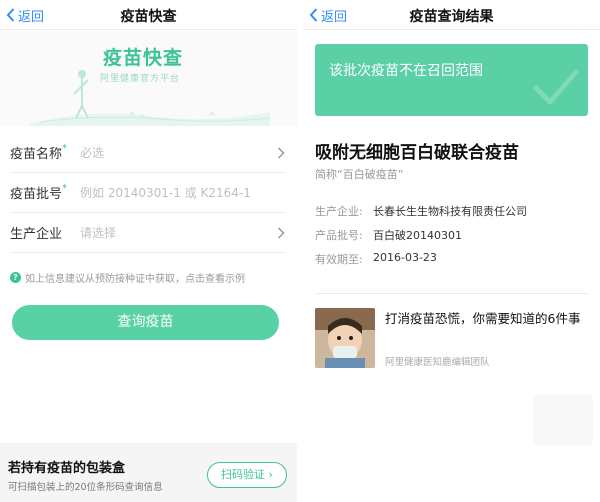 The image size is (600, 502). I want to click on info-value: 长春长生生物科技有限责任公司, so click(450, 211).